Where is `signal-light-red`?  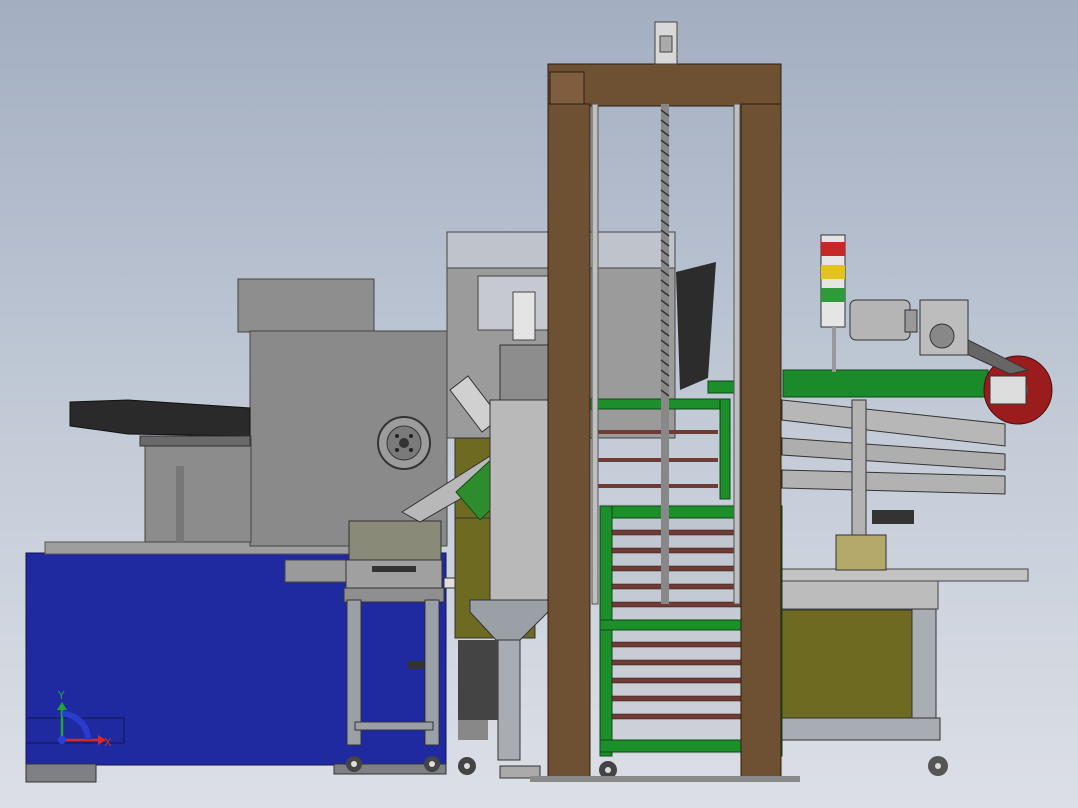 signal-light-red is located at coordinates (833, 249).